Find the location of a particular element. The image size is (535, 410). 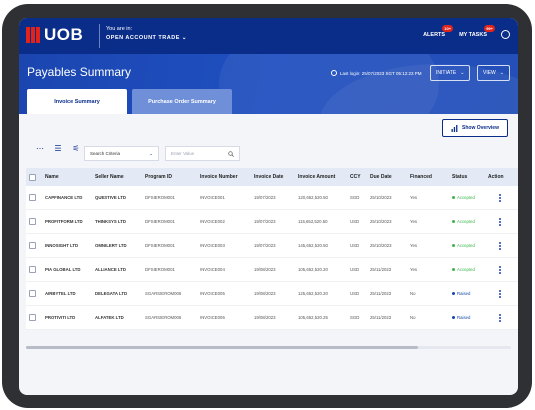

cell-invoice-amount: 125,652,520.20 is located at coordinates (313, 293).